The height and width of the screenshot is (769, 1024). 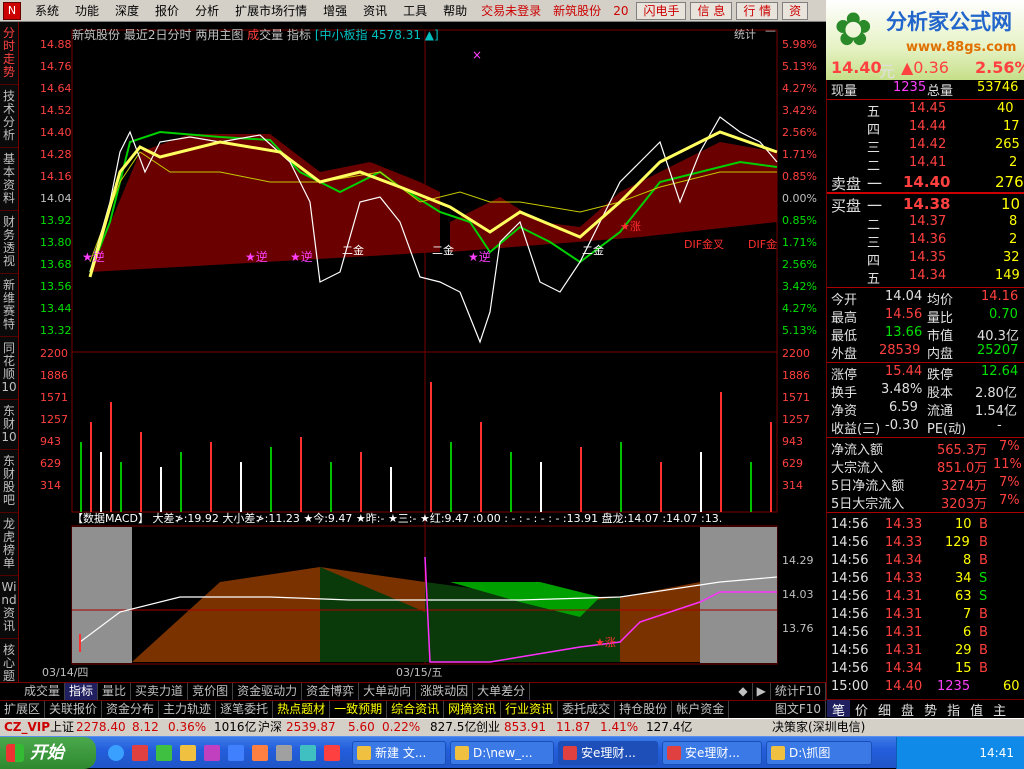 I want to click on tab-orders-deals: 委托成交, so click(x=587, y=709).